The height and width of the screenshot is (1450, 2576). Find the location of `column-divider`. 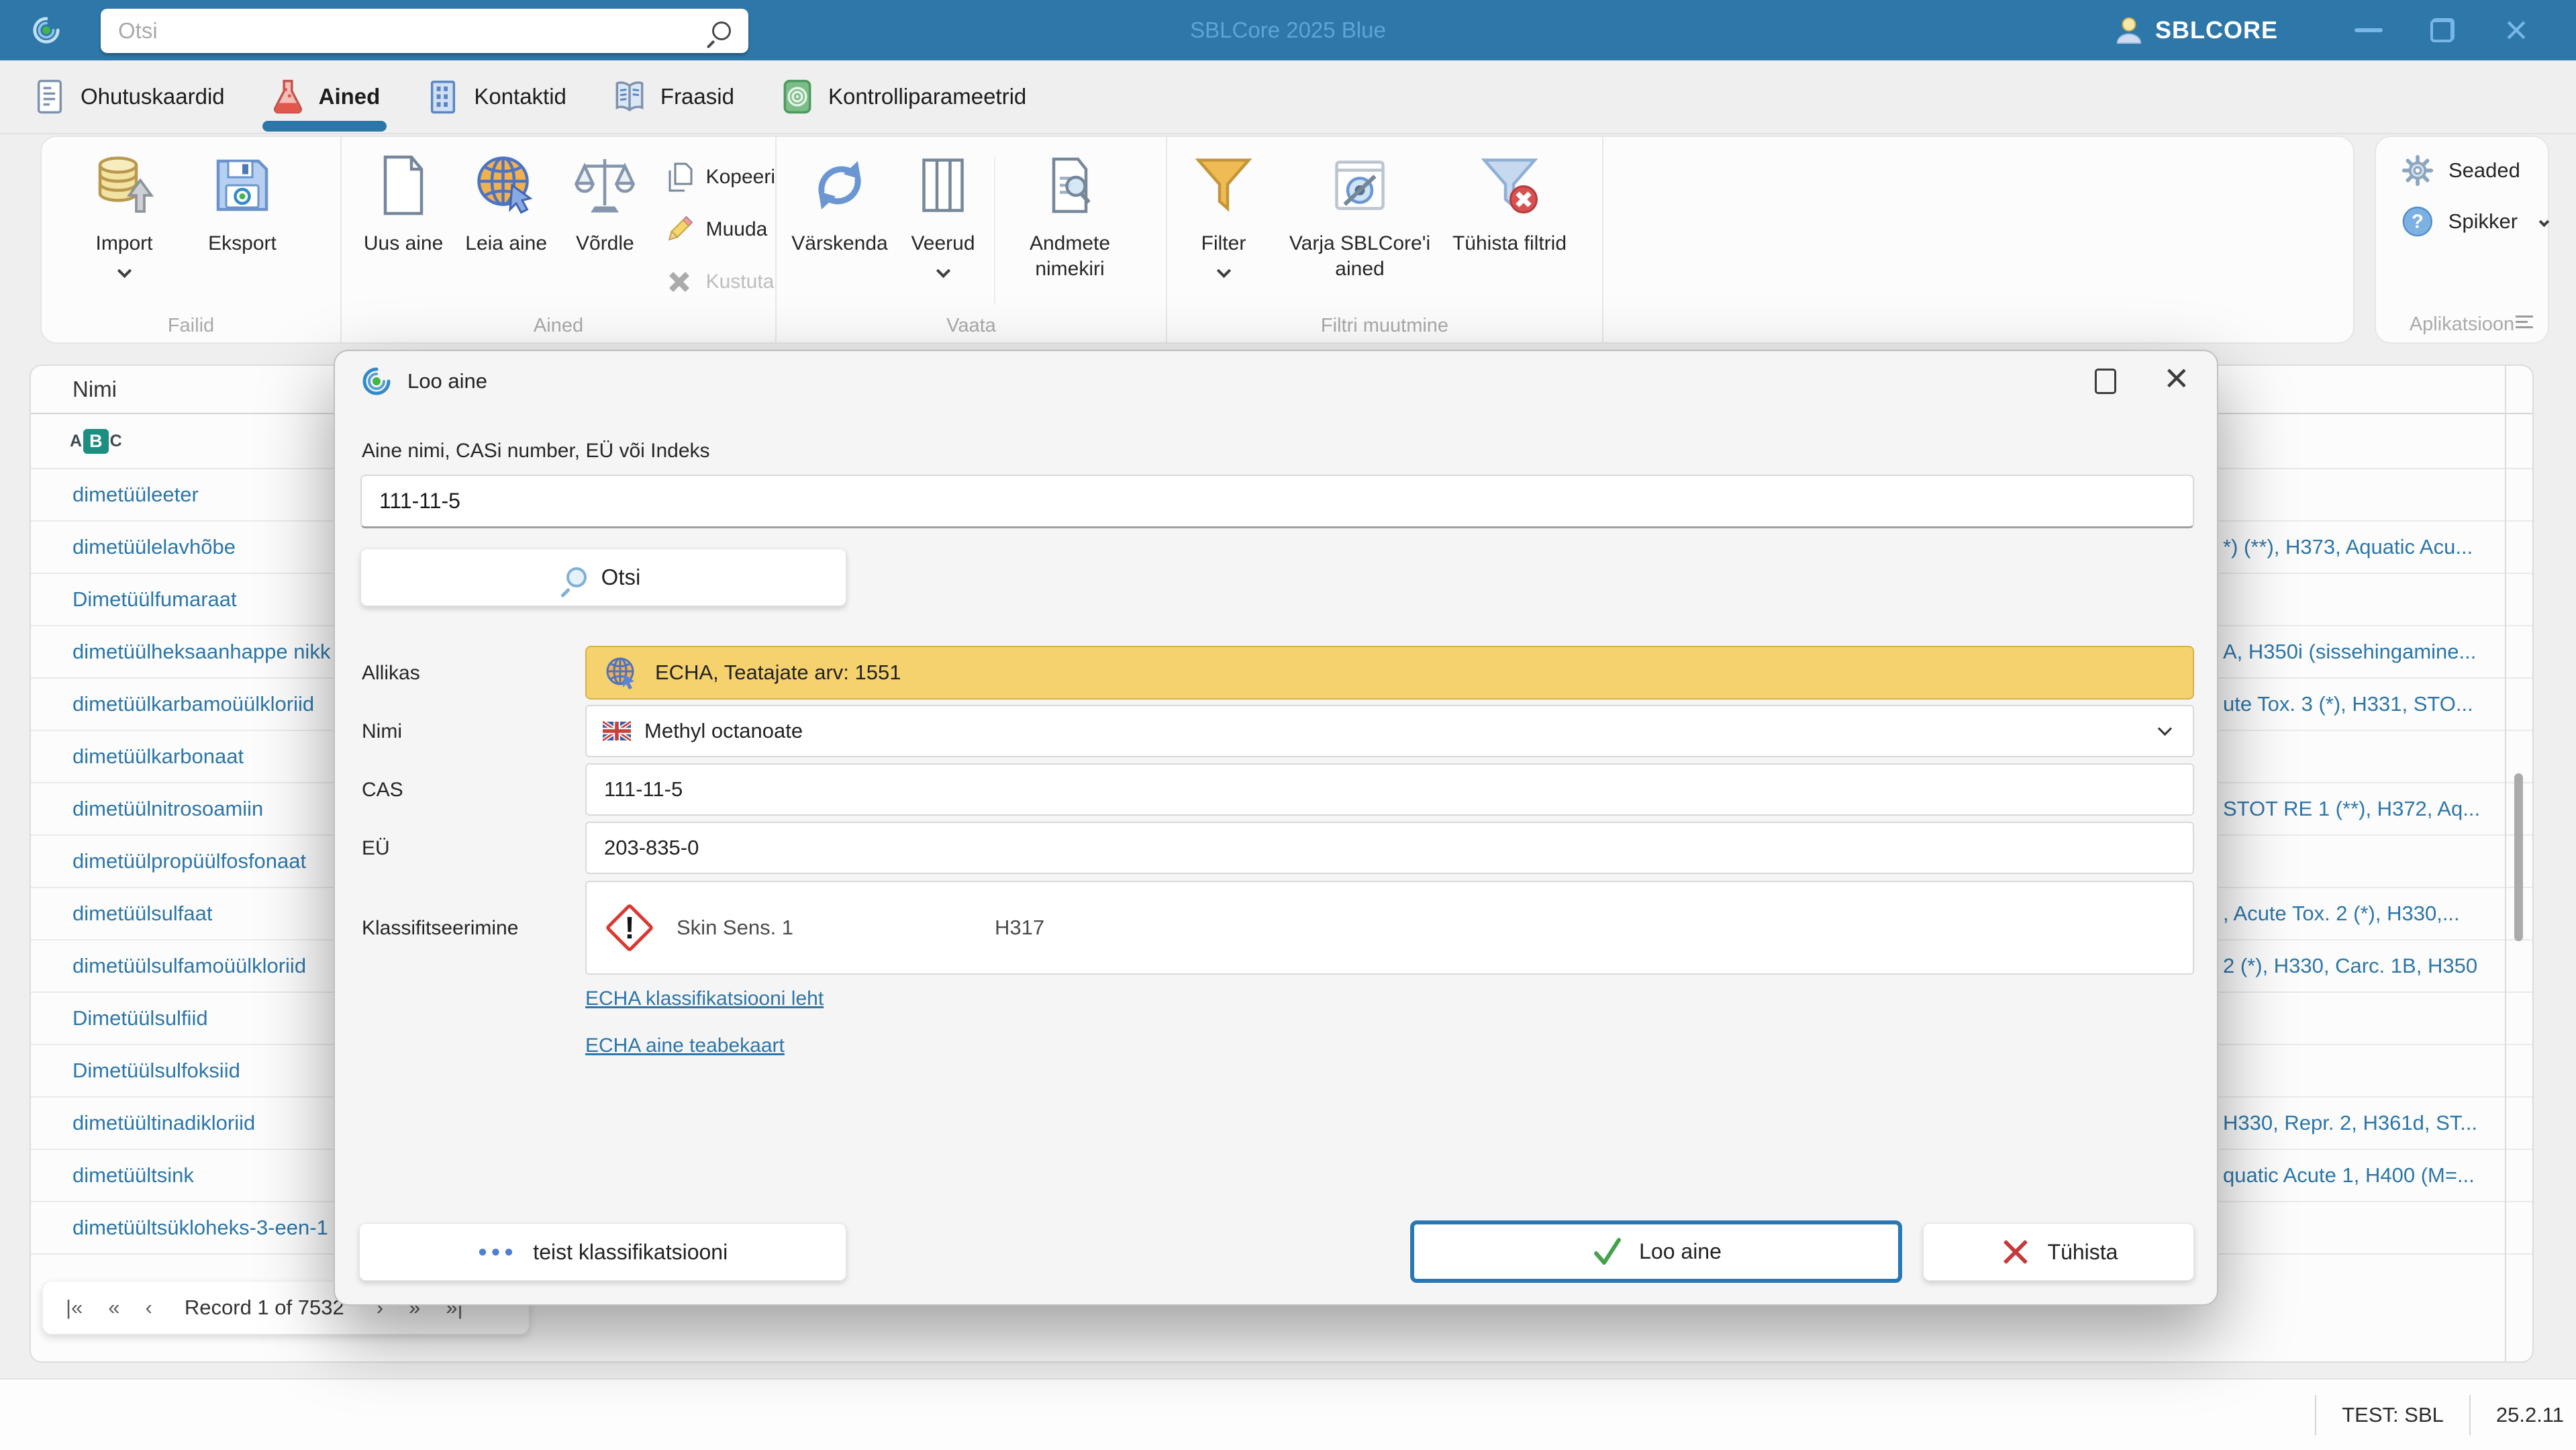

column-divider is located at coordinates (2505, 863).